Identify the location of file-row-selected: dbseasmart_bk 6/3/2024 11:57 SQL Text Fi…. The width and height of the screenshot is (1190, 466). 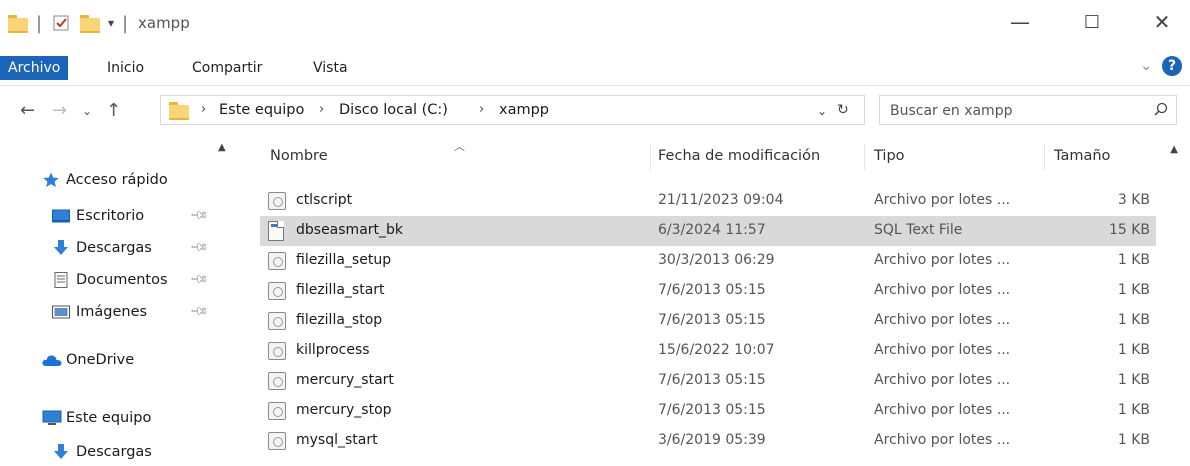
(708, 231).